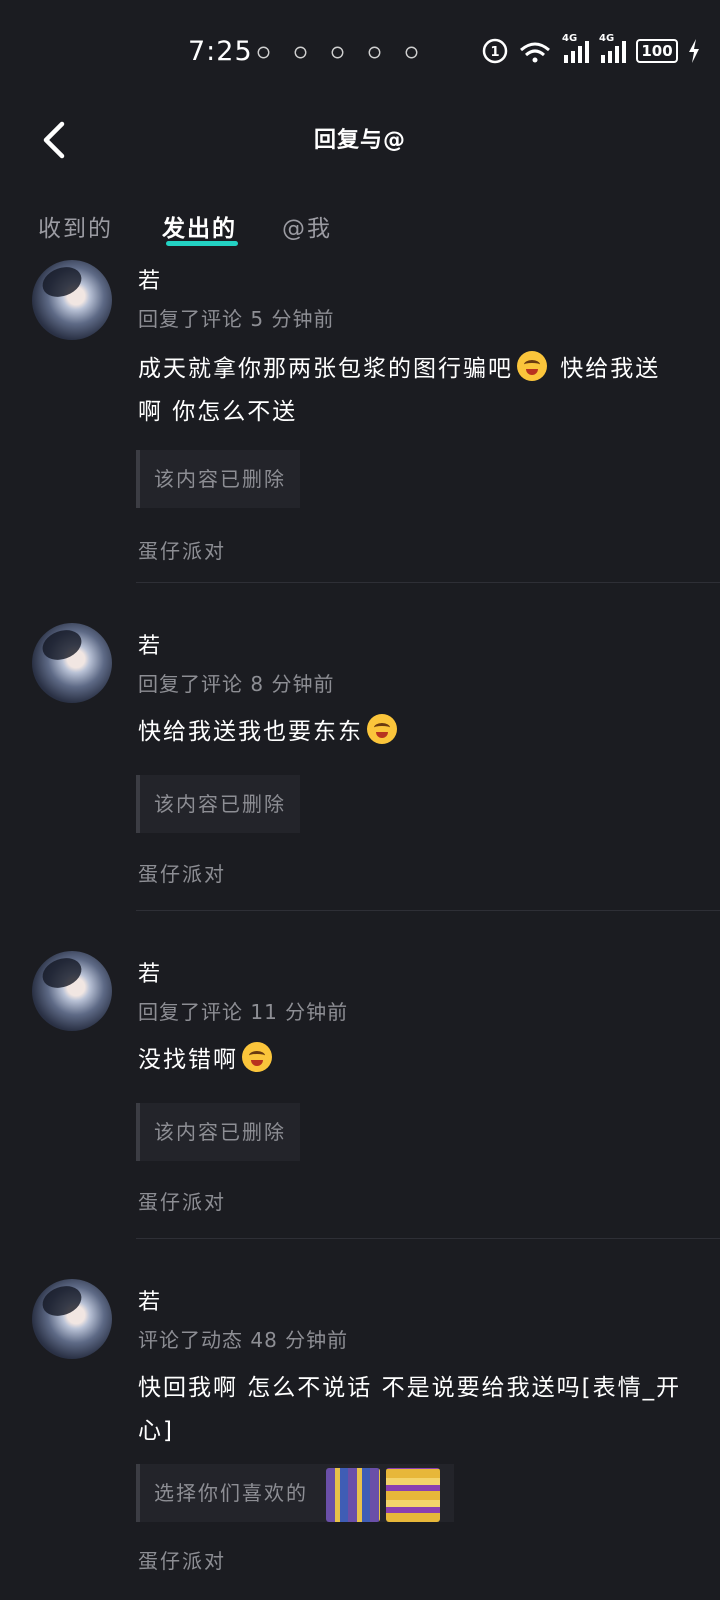  I want to click on svg-text: 1, so click(494, 52).